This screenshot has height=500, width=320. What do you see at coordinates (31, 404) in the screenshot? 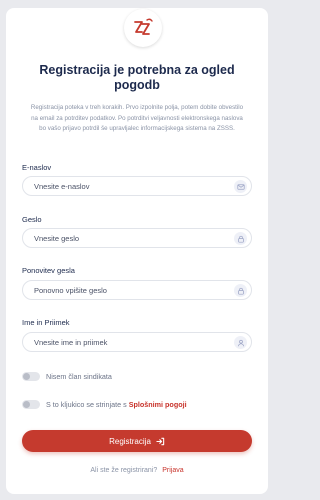
I see `terms-toggle` at bounding box center [31, 404].